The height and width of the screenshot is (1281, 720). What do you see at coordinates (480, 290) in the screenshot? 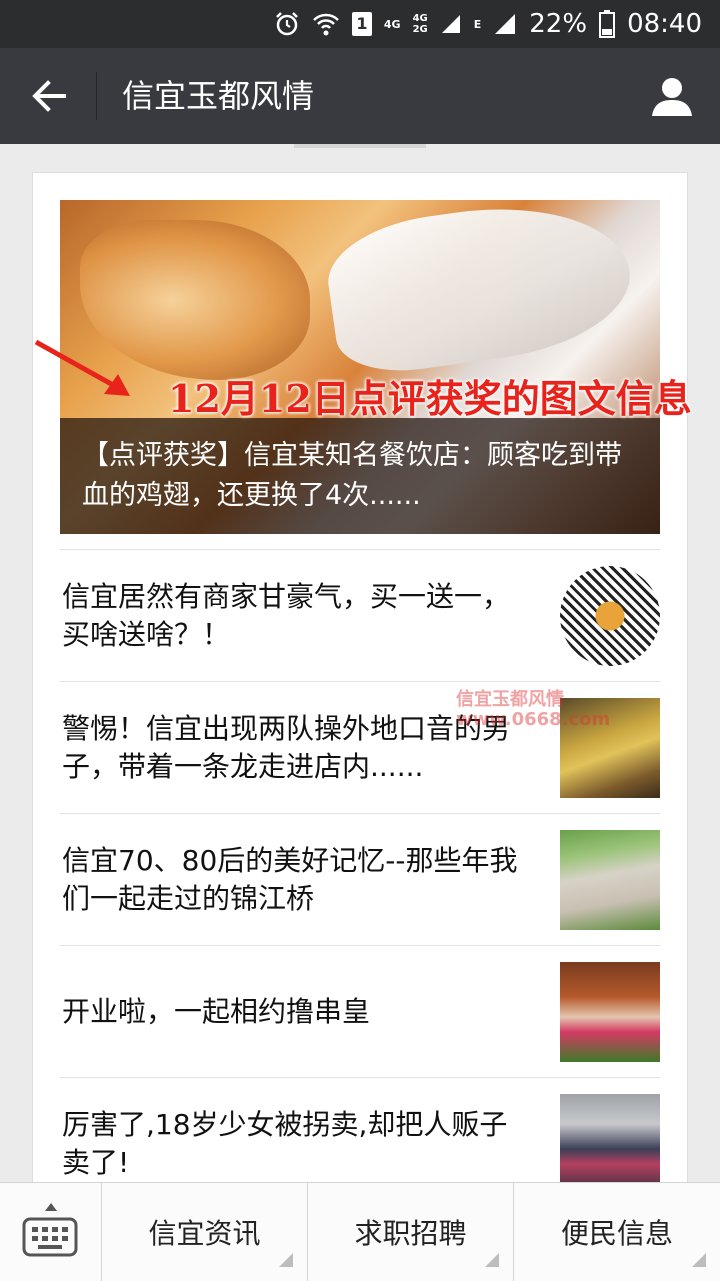
I see `hero-image-napkin` at bounding box center [480, 290].